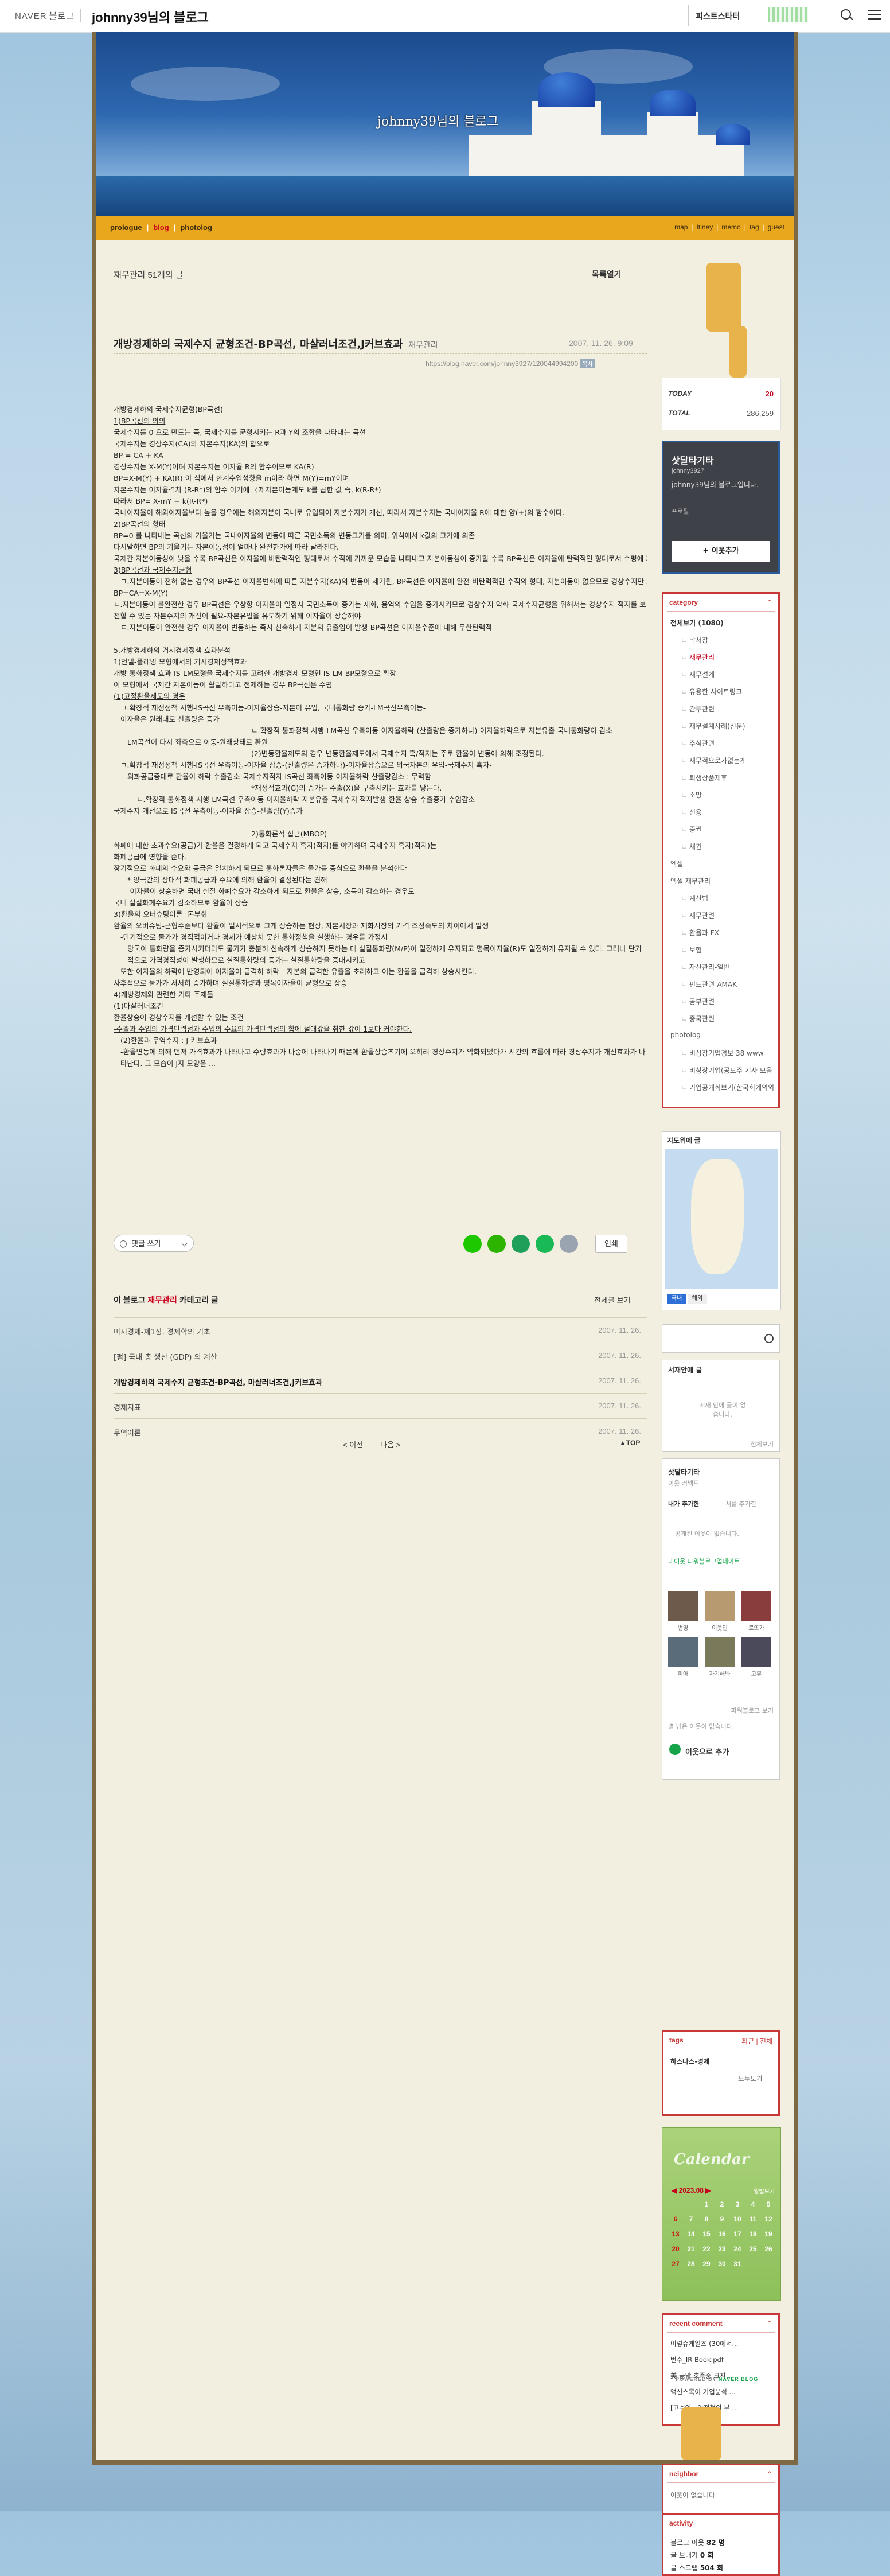  Describe the element at coordinates (768, 2234) in the screenshot. I see `calendar-day: 19` at that location.